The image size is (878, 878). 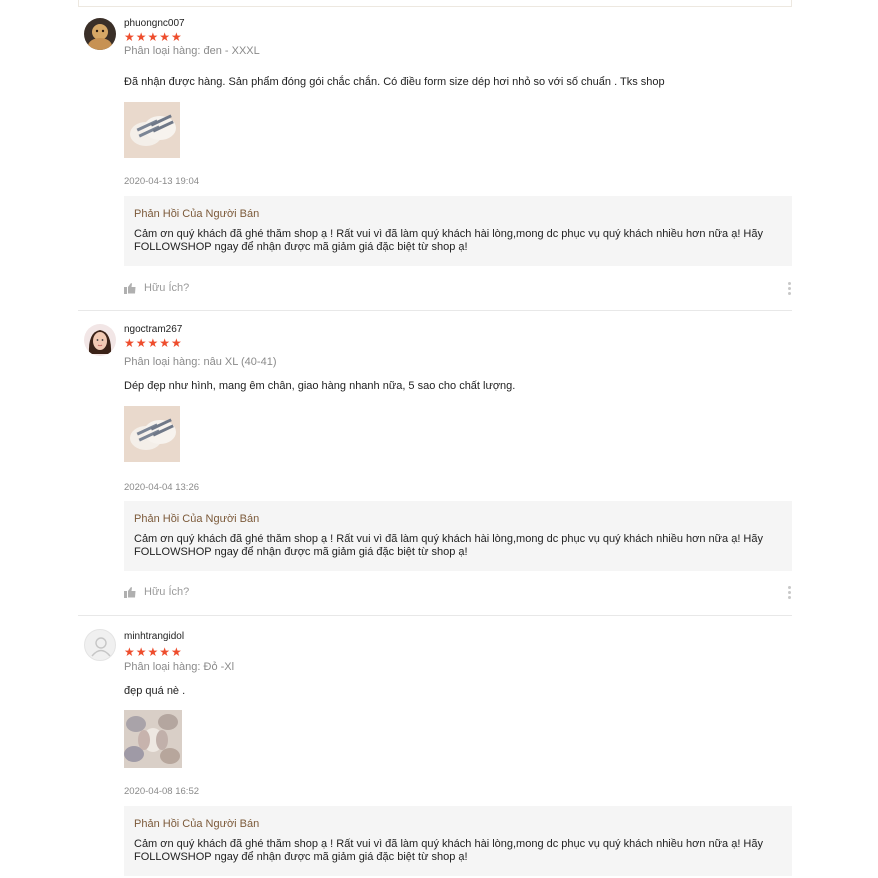 What do you see at coordinates (192, 51) in the screenshot?
I see `product-variant: Phân loại hàng: đen - XXXL` at bounding box center [192, 51].